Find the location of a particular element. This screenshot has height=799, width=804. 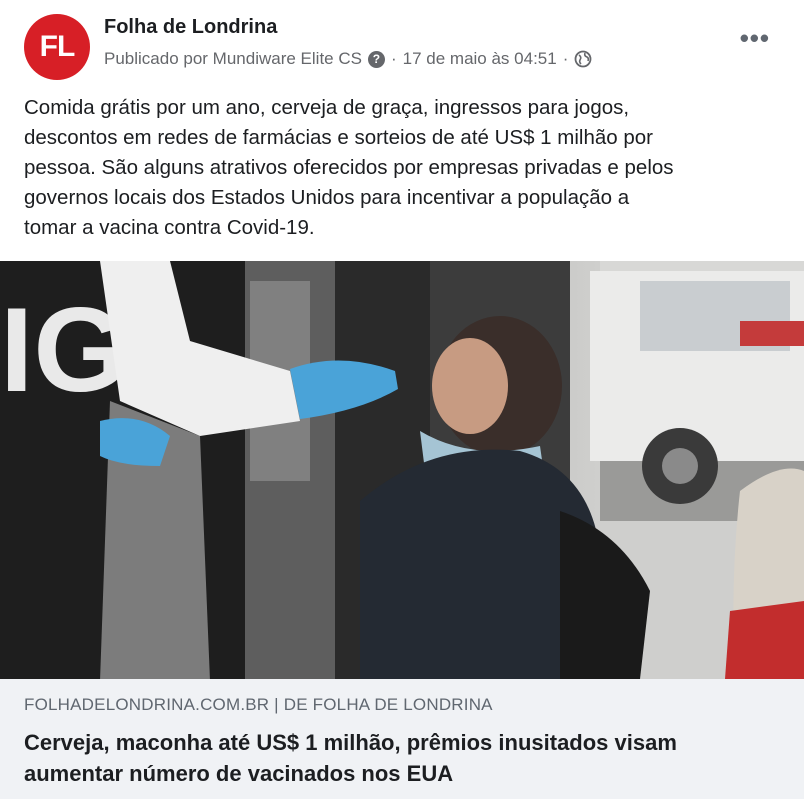

published-by-text: Publicado por Mundiware Elite CS is located at coordinates (233, 58).